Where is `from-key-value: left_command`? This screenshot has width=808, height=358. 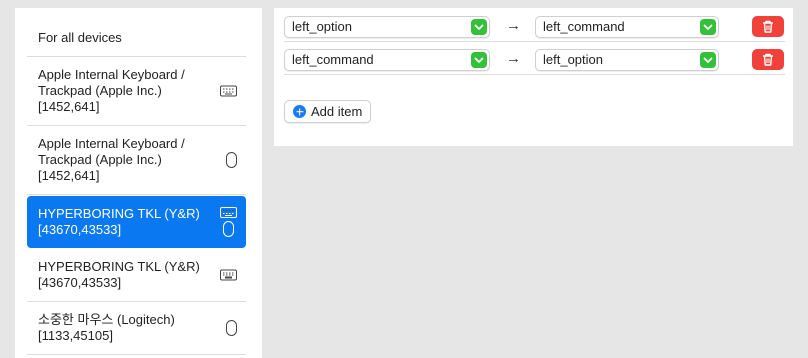 from-key-value: left_command is located at coordinates (333, 59).